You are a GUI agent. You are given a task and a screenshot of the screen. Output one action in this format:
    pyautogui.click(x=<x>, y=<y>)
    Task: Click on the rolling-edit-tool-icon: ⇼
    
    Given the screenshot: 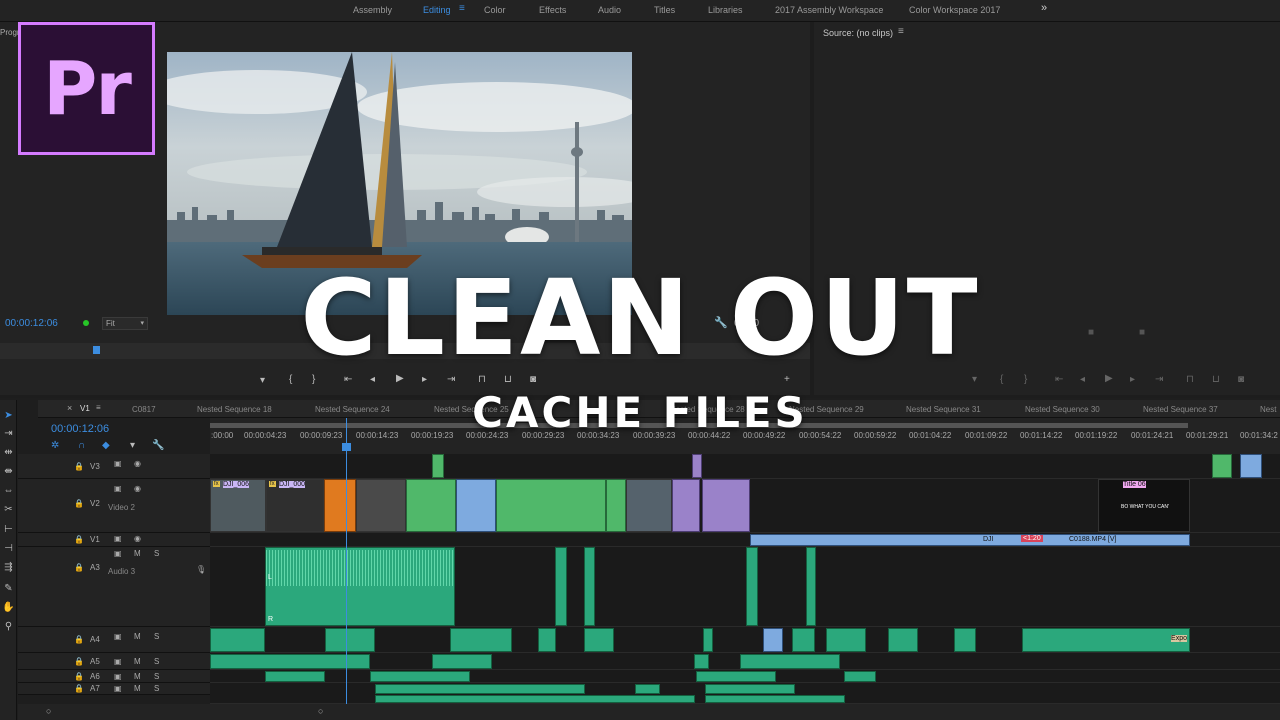 What is the action you would take?
    pyautogui.click(x=8, y=471)
    